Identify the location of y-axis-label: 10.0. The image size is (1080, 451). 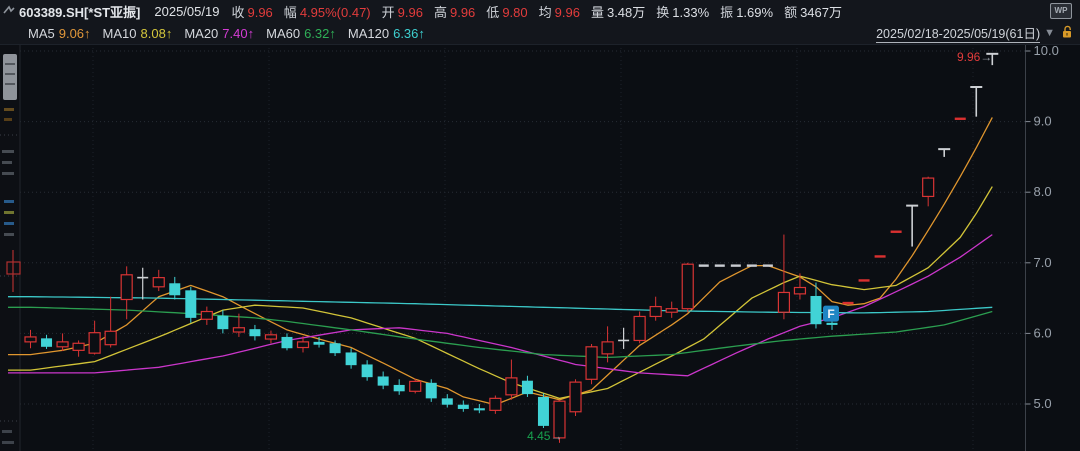
(1046, 50).